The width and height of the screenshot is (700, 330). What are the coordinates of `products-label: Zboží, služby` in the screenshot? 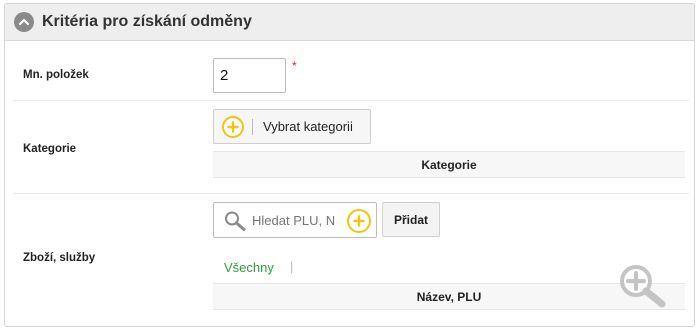 It's located at (59, 258).